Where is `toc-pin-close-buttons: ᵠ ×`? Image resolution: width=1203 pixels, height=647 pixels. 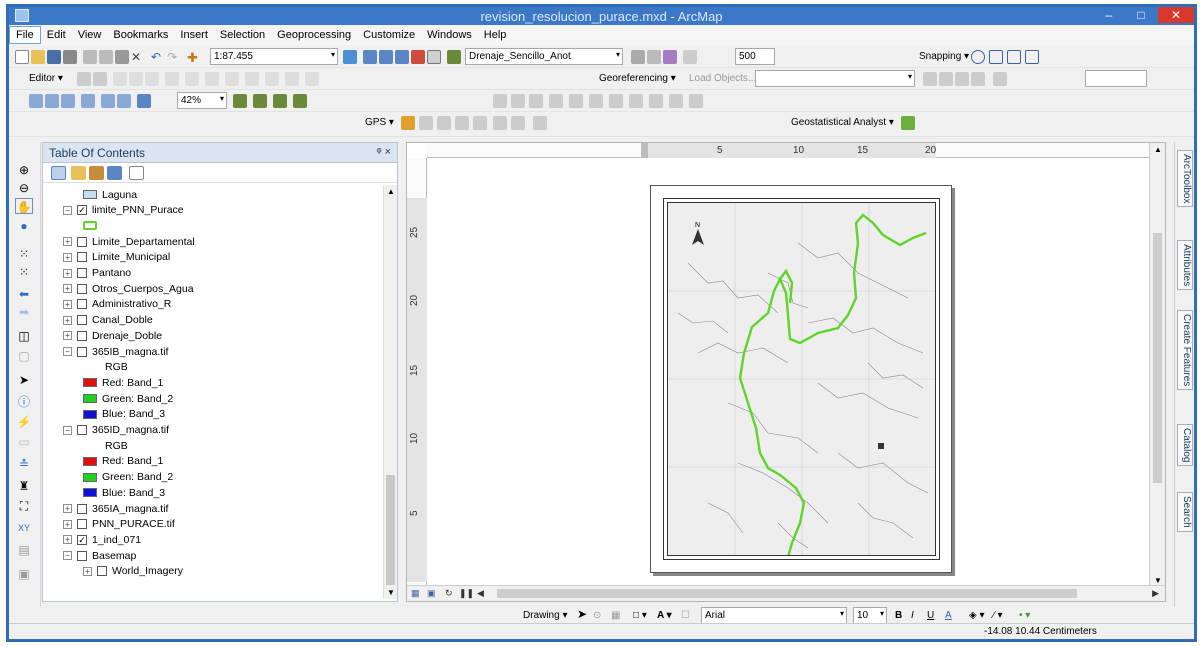 toc-pin-close-buttons: ᵠ × is located at coordinates (384, 152).